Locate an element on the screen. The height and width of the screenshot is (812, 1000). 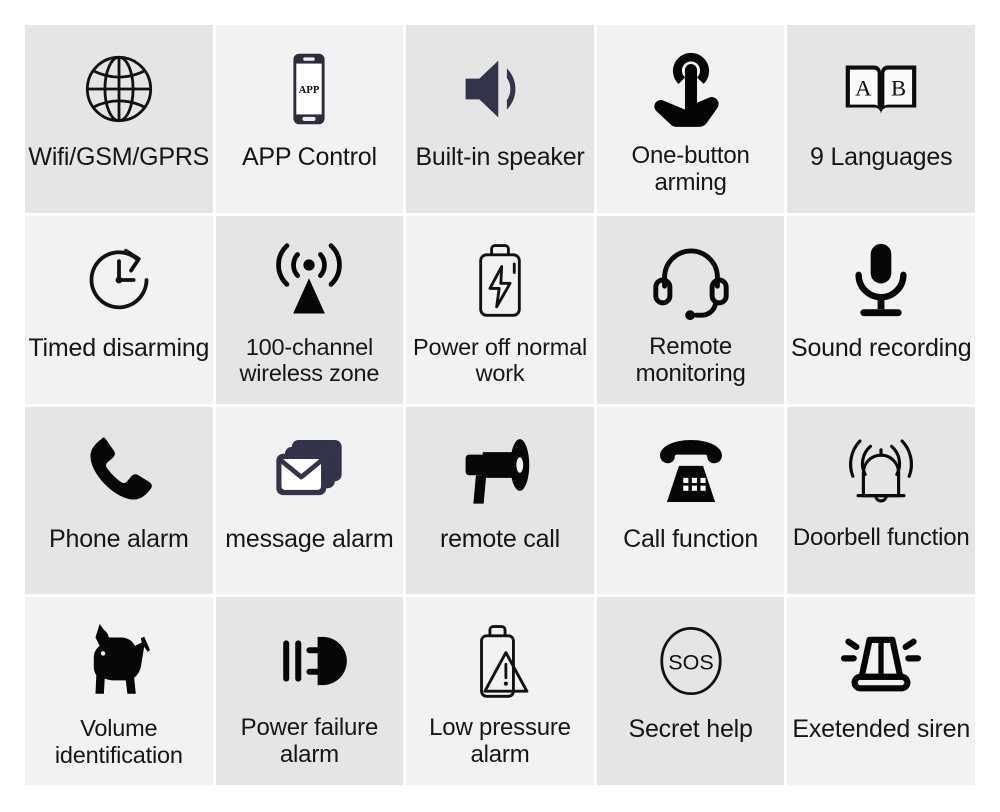
battery-bolt-icon is located at coordinates (500, 280).